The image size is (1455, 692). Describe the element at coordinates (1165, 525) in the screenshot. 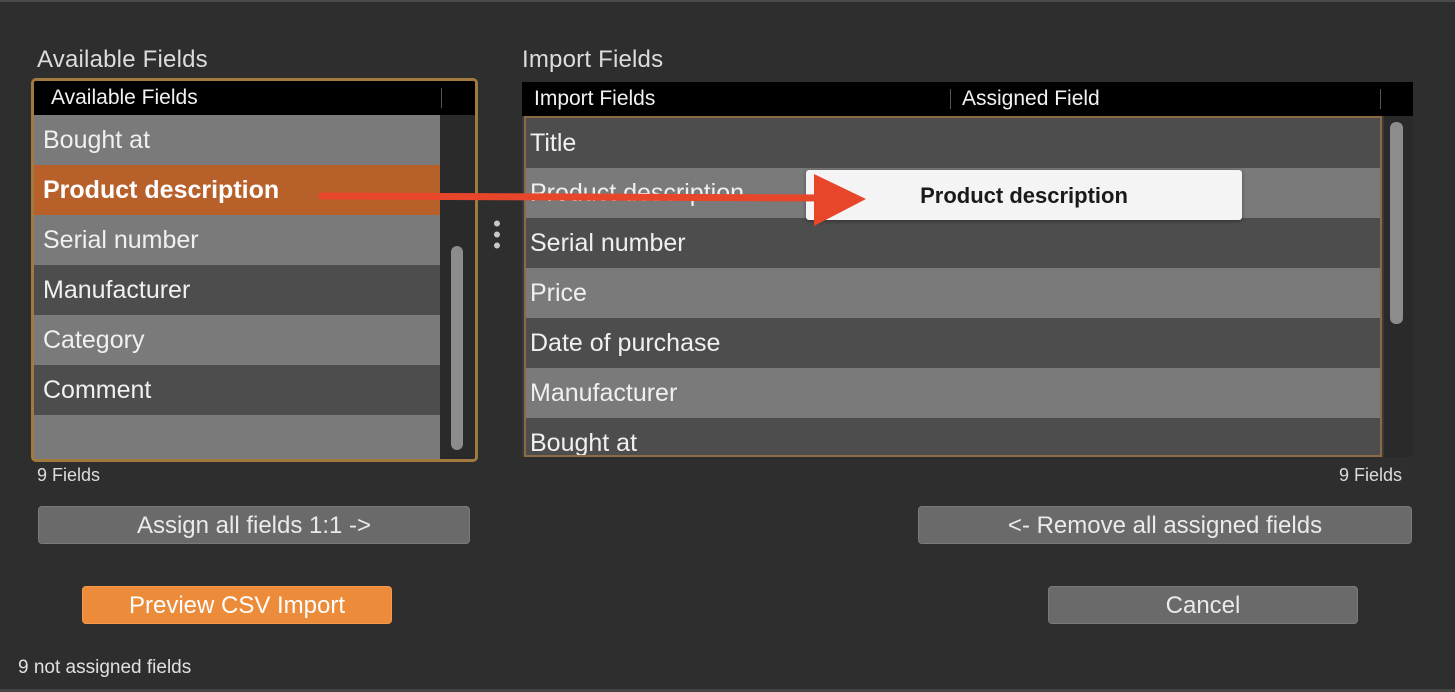

I see `remove-all-assigned-button: <- Remove all assigned fields` at that location.